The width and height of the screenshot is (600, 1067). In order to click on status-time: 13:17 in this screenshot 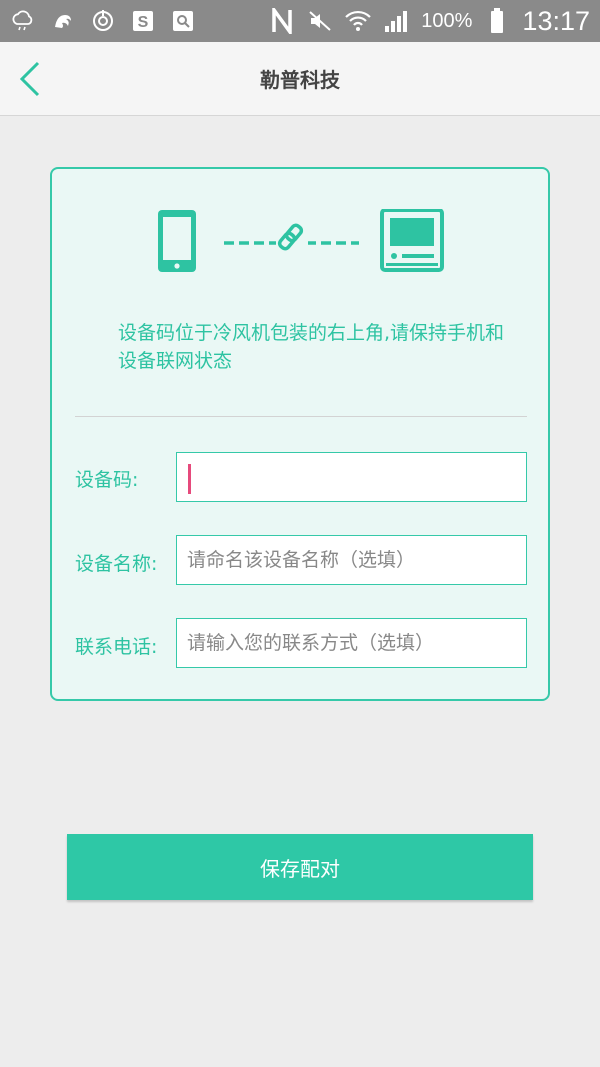, I will do `click(556, 20)`.